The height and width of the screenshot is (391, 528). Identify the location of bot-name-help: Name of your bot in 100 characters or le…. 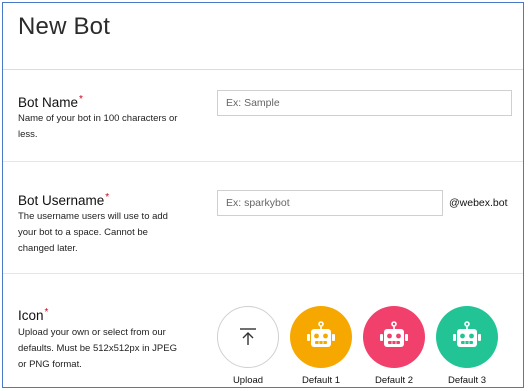
(98, 126).